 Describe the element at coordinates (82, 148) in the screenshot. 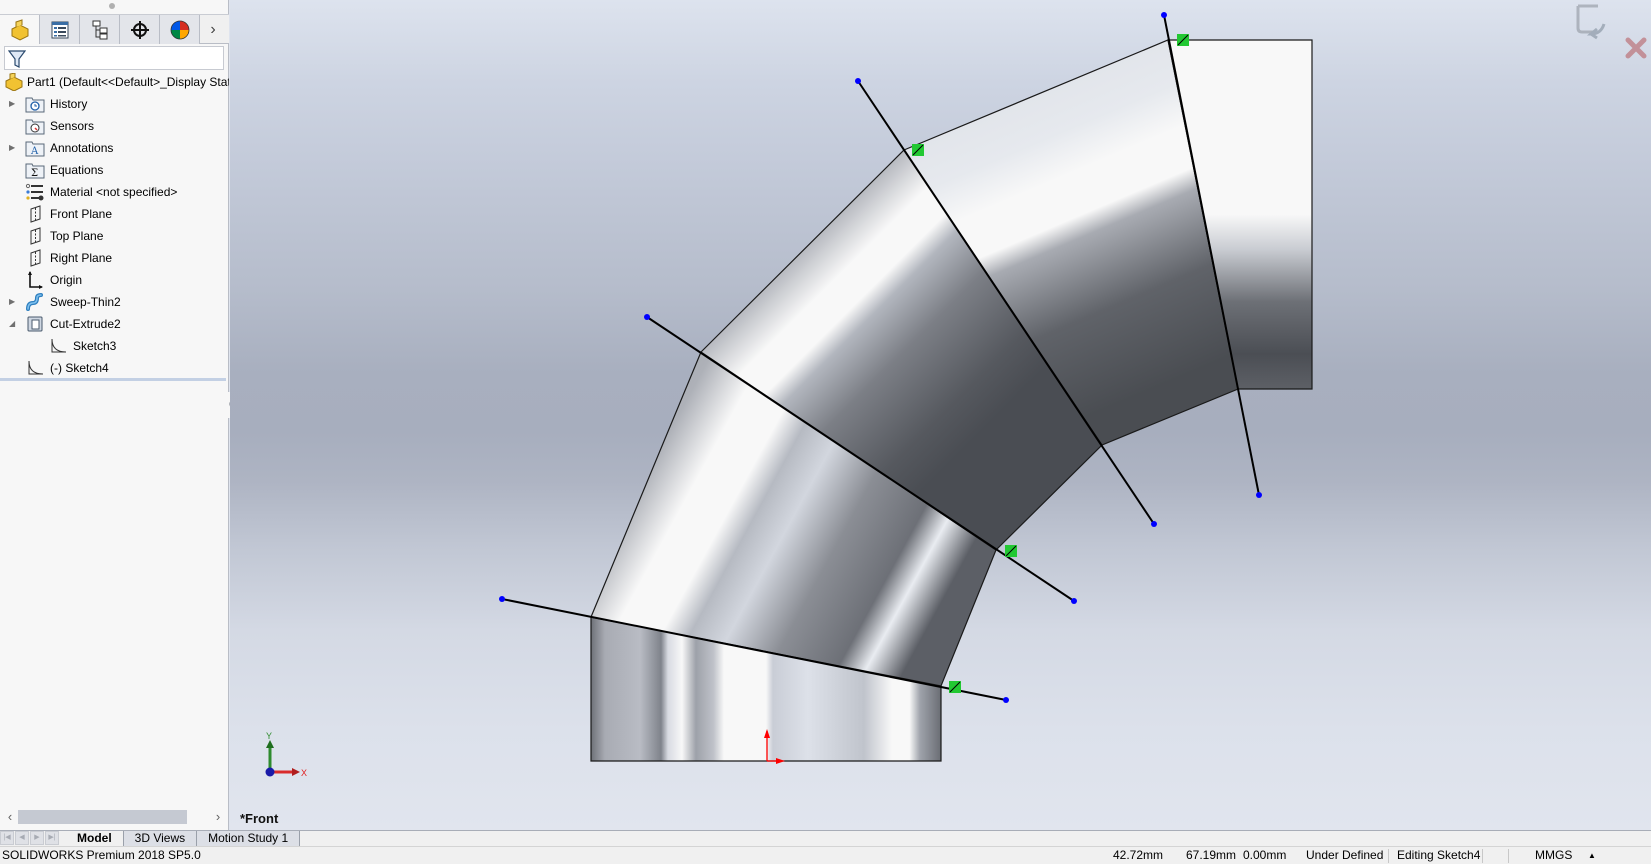

I see `tree-item-label: Annotations` at that location.